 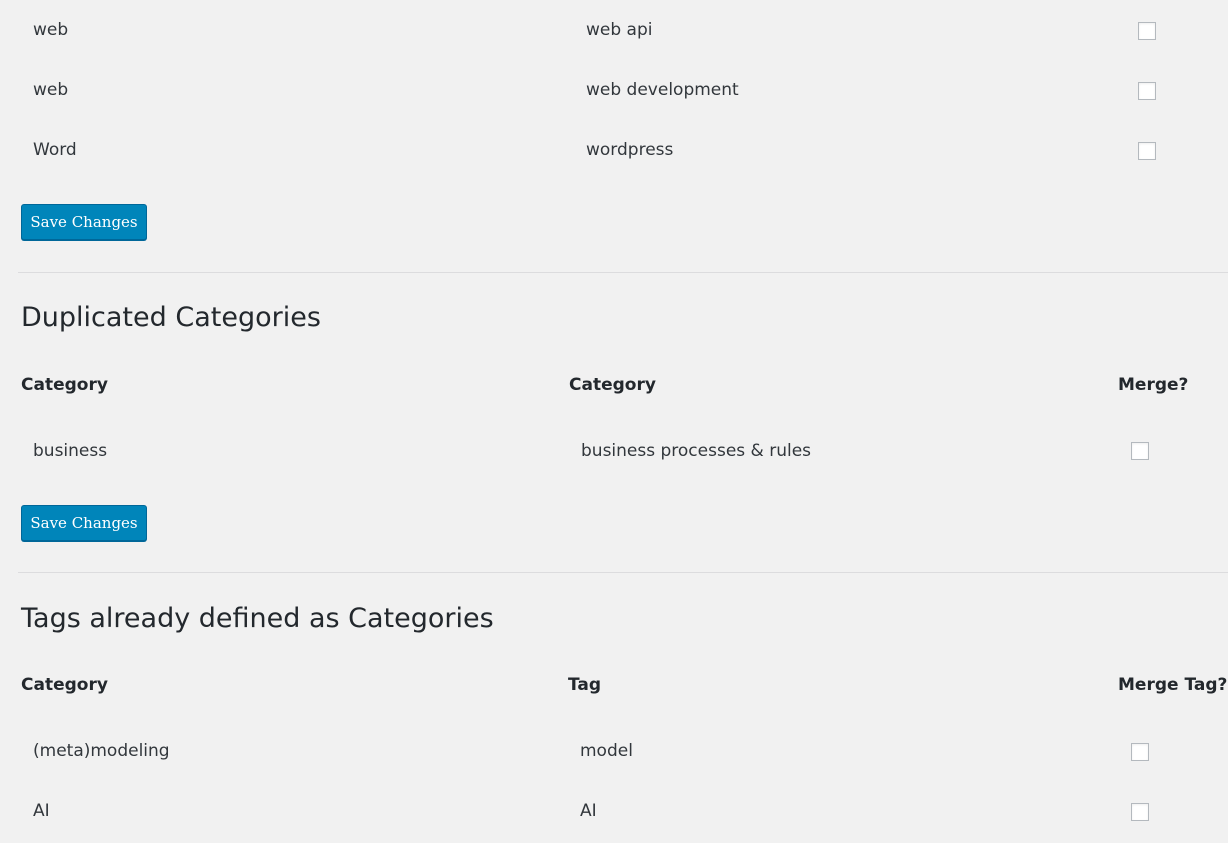 What do you see at coordinates (1173, 685) in the screenshot?
I see `column-header-merge-tag: Merge Tag?` at bounding box center [1173, 685].